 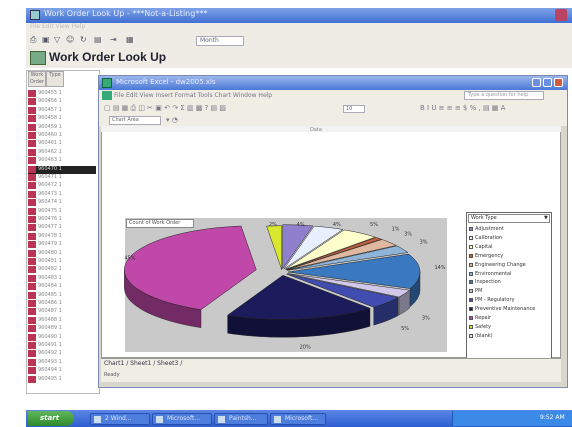 What do you see at coordinates (159, 419) in the screenshot?
I see `excel-icon` at bounding box center [159, 419].